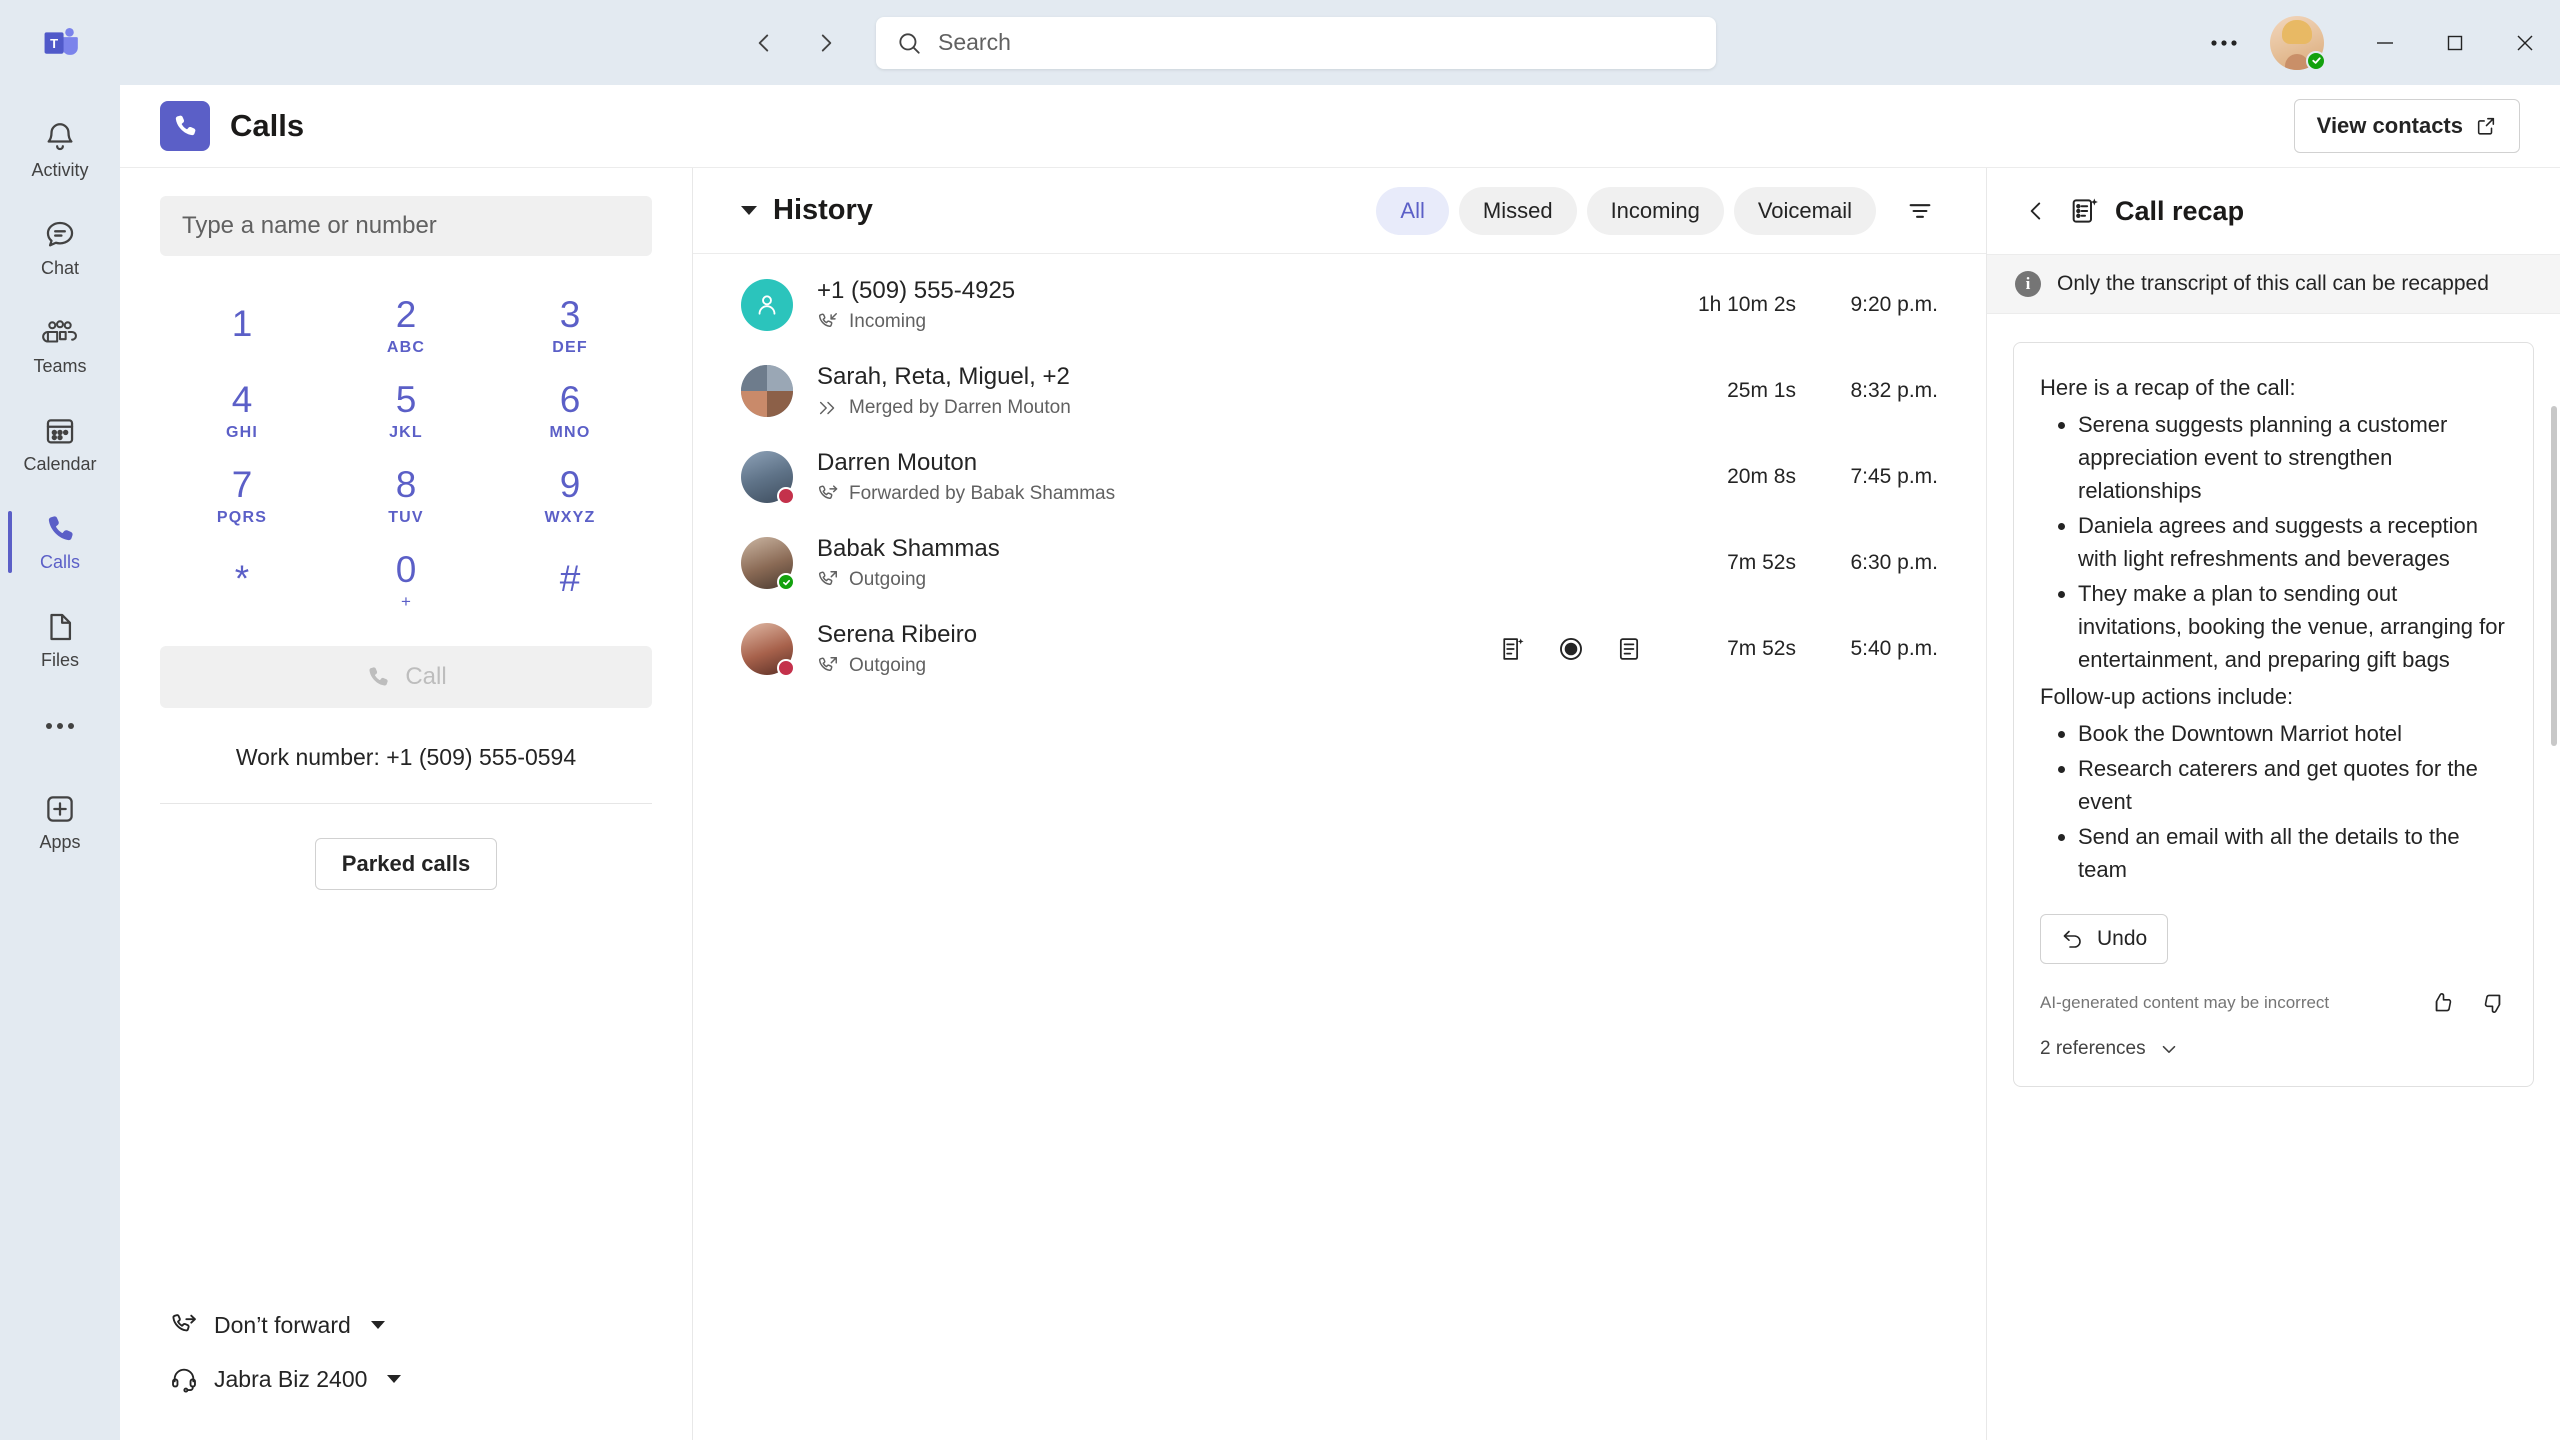 This screenshot has height=1440, width=2560. I want to click on dialpad-key-star: *, so click(242, 581).